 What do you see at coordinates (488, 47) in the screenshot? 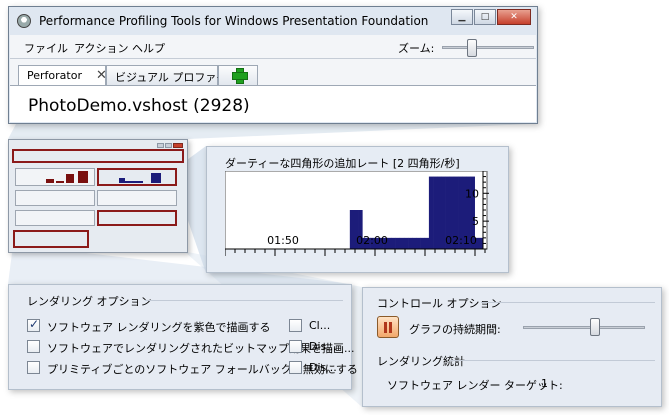
I see `zoom-slider-track` at bounding box center [488, 47].